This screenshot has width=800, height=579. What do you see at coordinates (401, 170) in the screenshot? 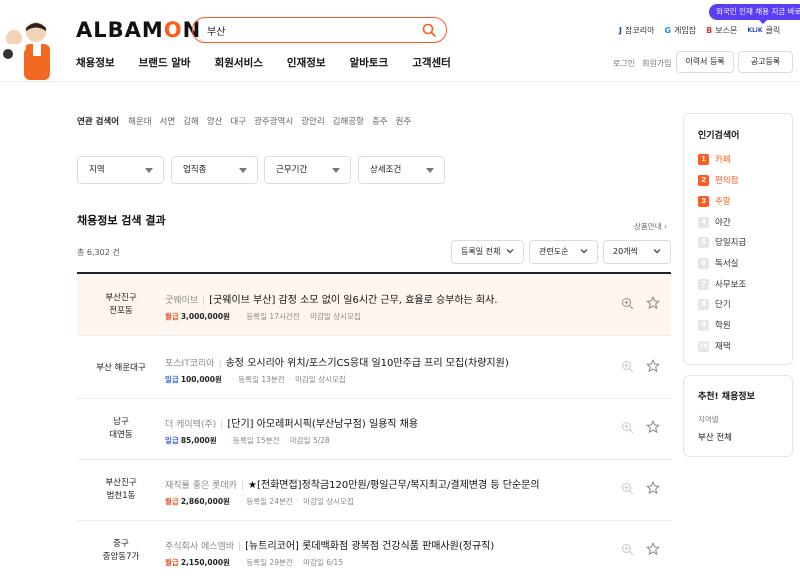
I see `filter-detail-dropdown: 상세조건` at bounding box center [401, 170].